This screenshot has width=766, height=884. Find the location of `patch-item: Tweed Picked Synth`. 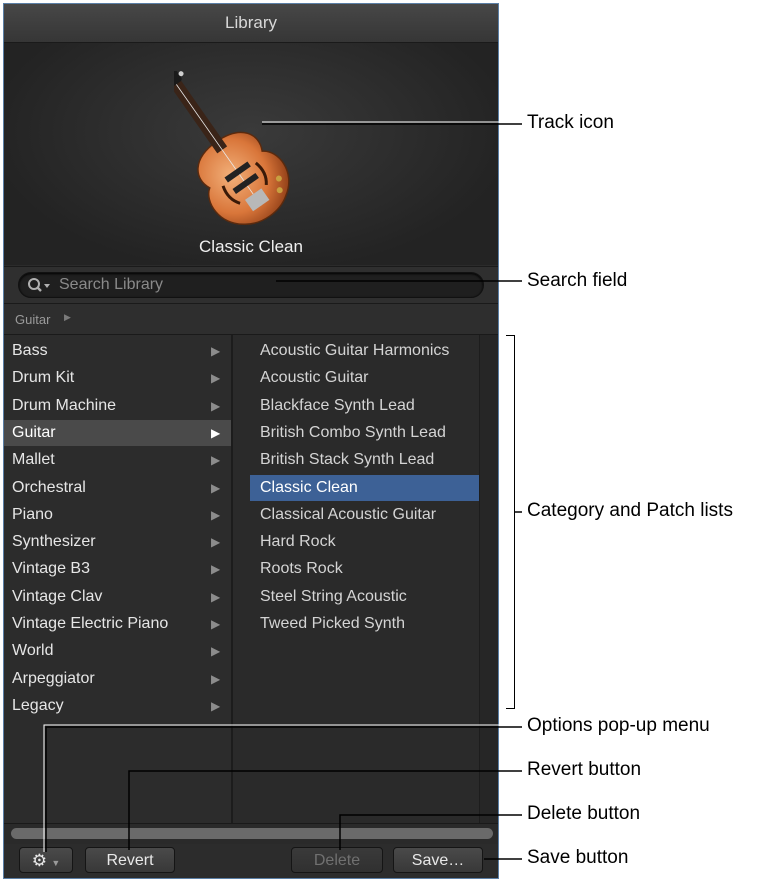

patch-item: Tweed Picked Synth is located at coordinates (364, 624).